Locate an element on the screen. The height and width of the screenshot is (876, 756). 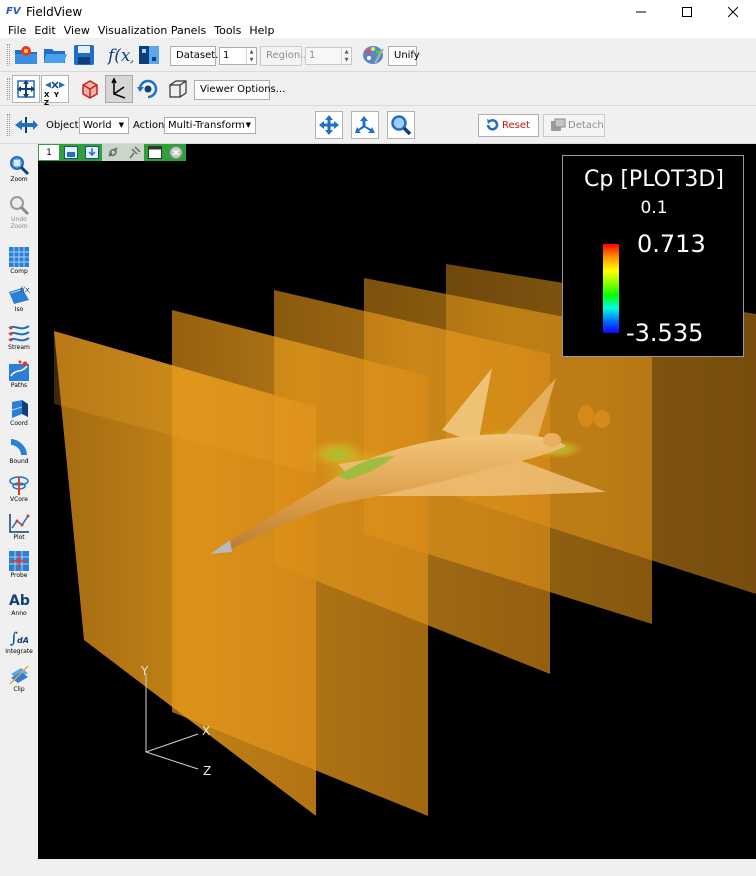
undo-zoom-icon is located at coordinates (20, 206).